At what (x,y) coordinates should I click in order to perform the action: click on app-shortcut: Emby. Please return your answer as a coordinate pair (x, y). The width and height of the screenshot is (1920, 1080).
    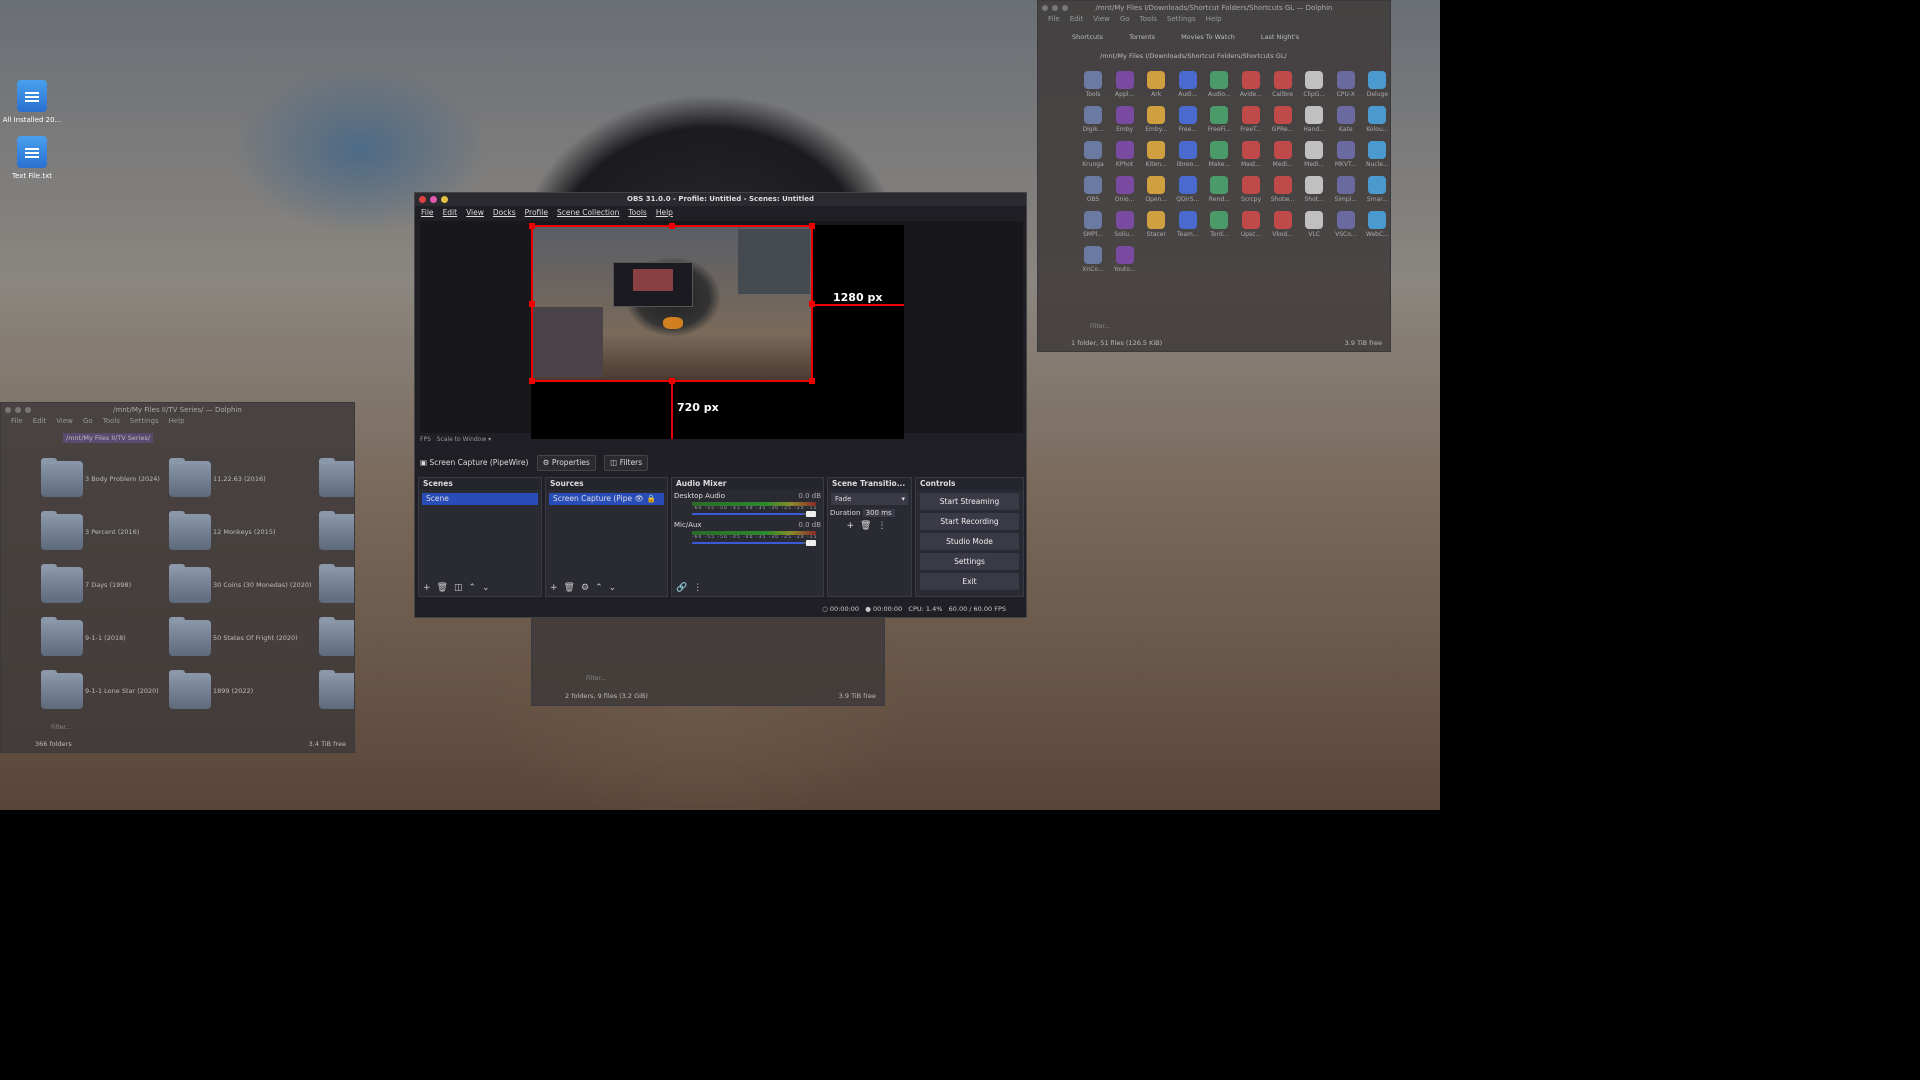
    Looking at the image, I should click on (1125, 119).